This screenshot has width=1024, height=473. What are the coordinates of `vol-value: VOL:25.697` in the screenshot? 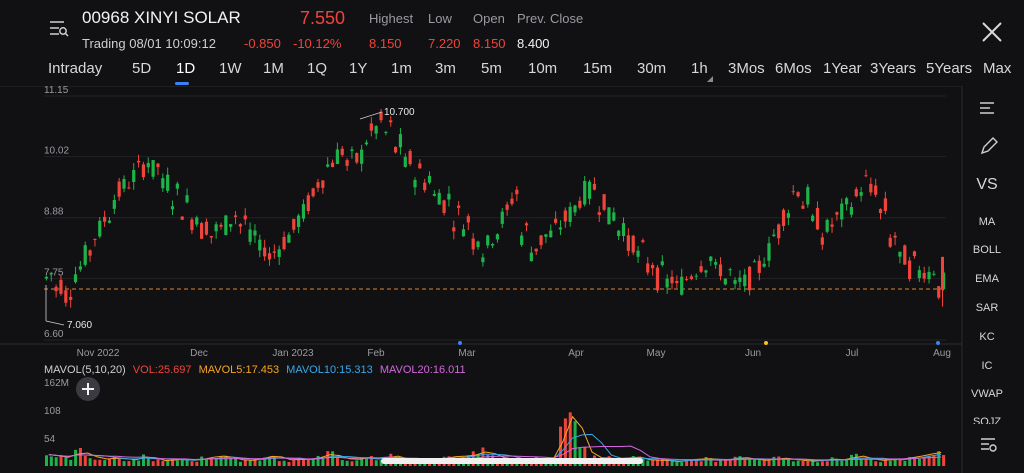 It's located at (162, 370).